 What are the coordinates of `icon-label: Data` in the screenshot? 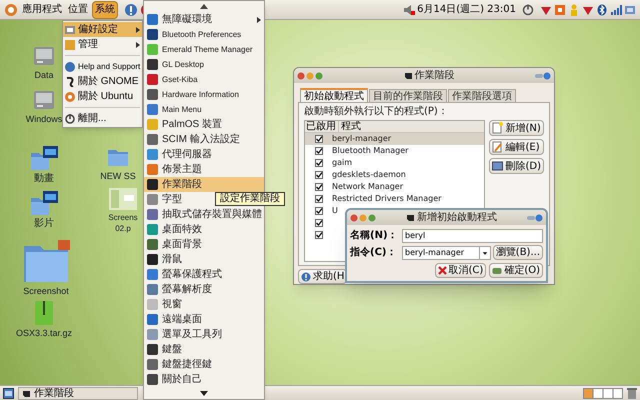 It's located at (44, 75).